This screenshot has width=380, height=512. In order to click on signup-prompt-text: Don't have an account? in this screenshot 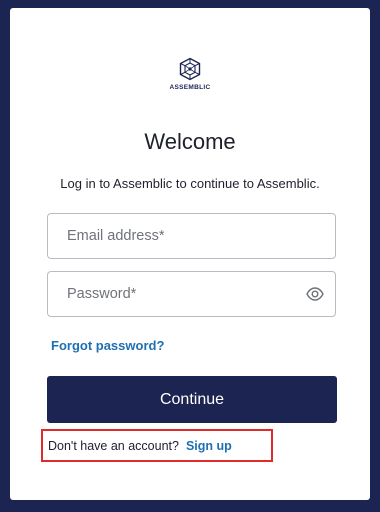, I will do `click(113, 445)`.